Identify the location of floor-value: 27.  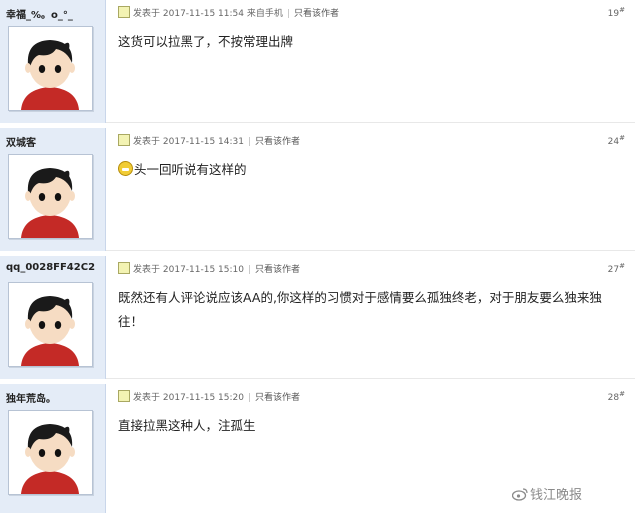
(613, 270).